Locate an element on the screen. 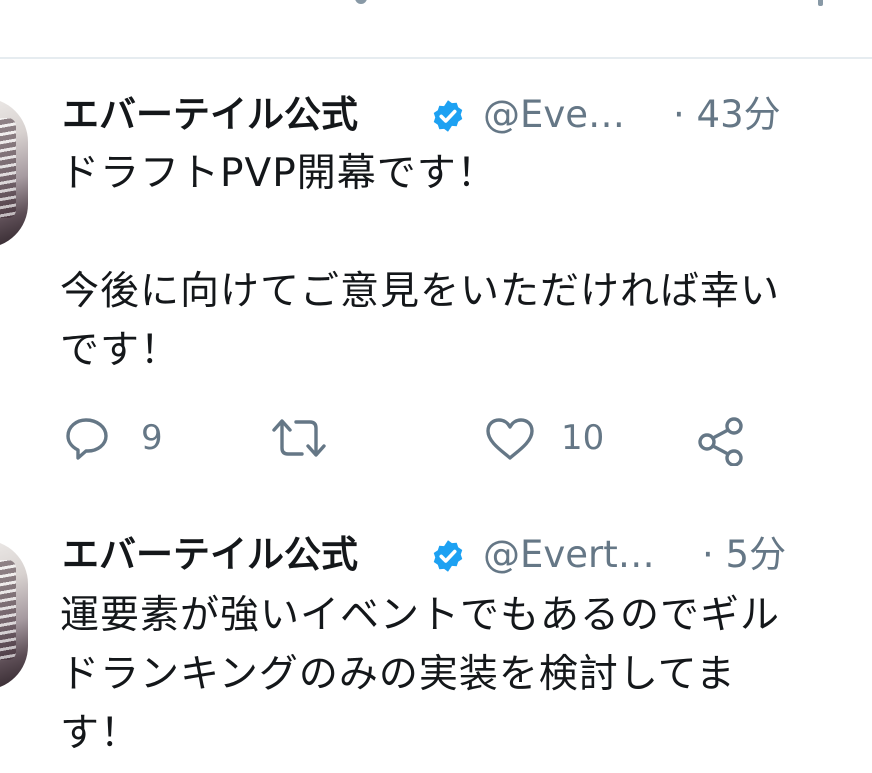 The width and height of the screenshot is (872, 773). previous-tweet-icon-partial is located at coordinates (361, 2).